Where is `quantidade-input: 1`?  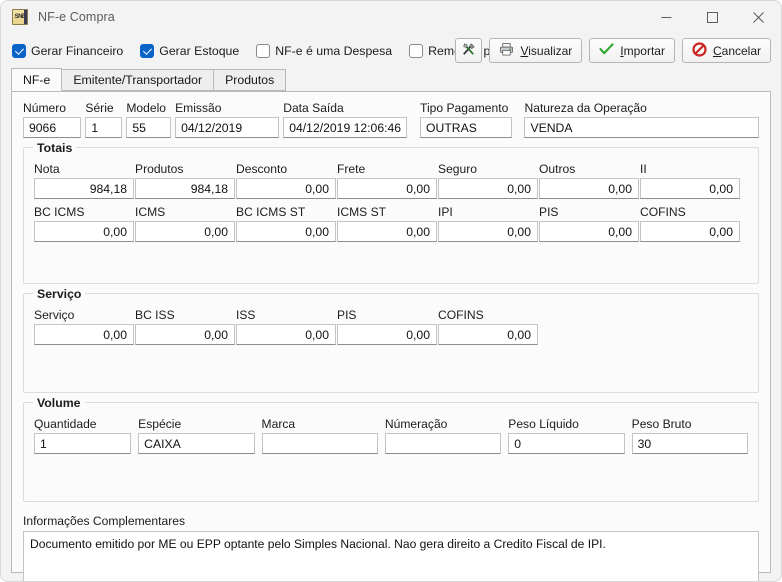 quantidade-input: 1 is located at coordinates (83, 443).